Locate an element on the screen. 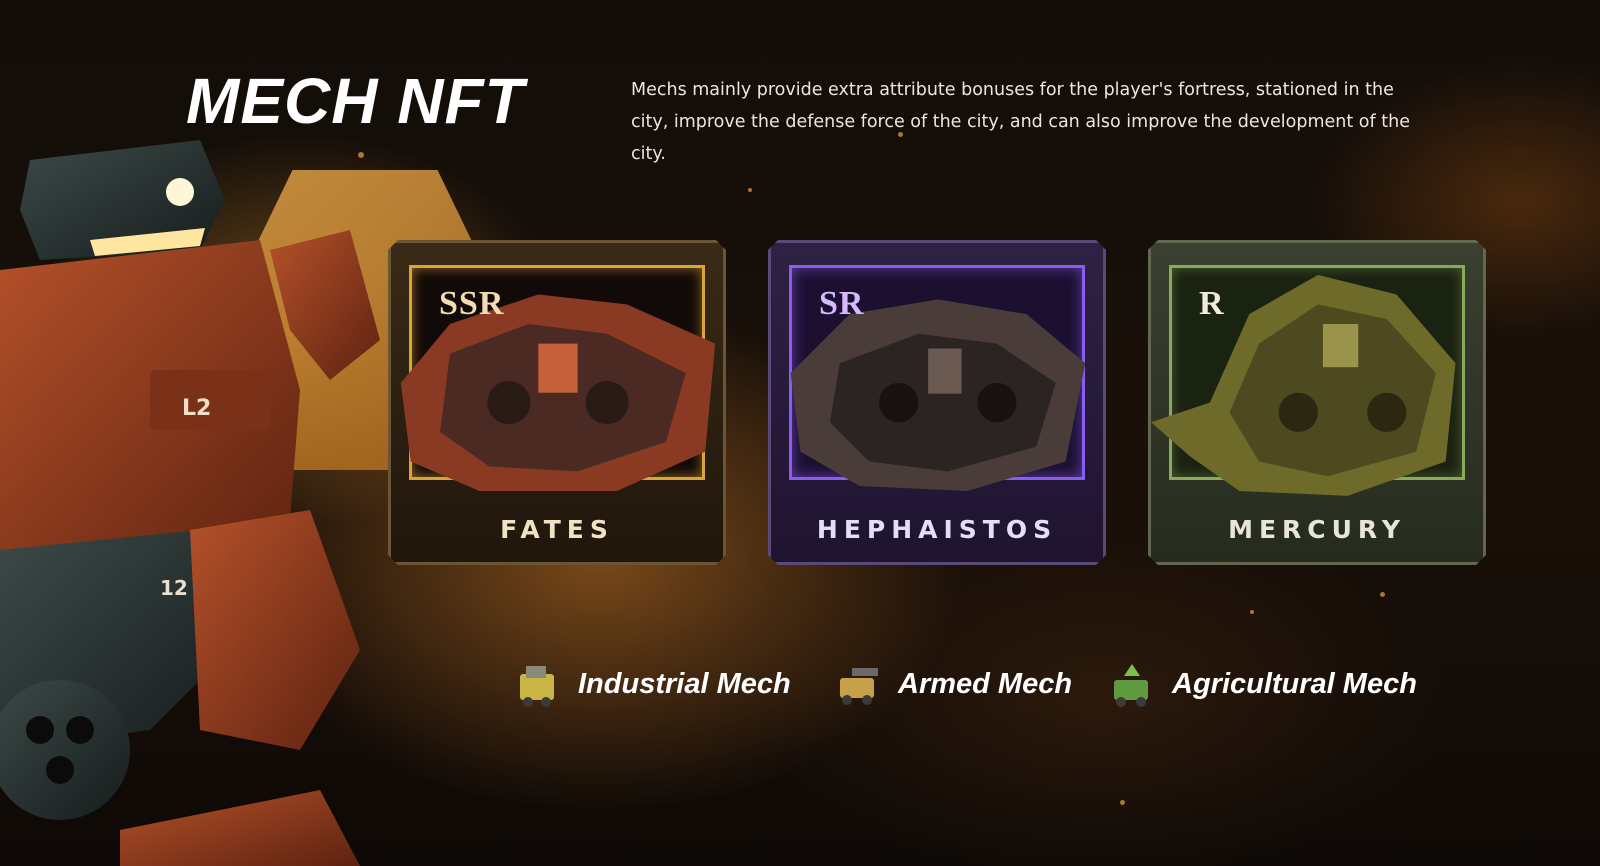 The image size is (1600, 866). card-name: FATES is located at coordinates (557, 529).